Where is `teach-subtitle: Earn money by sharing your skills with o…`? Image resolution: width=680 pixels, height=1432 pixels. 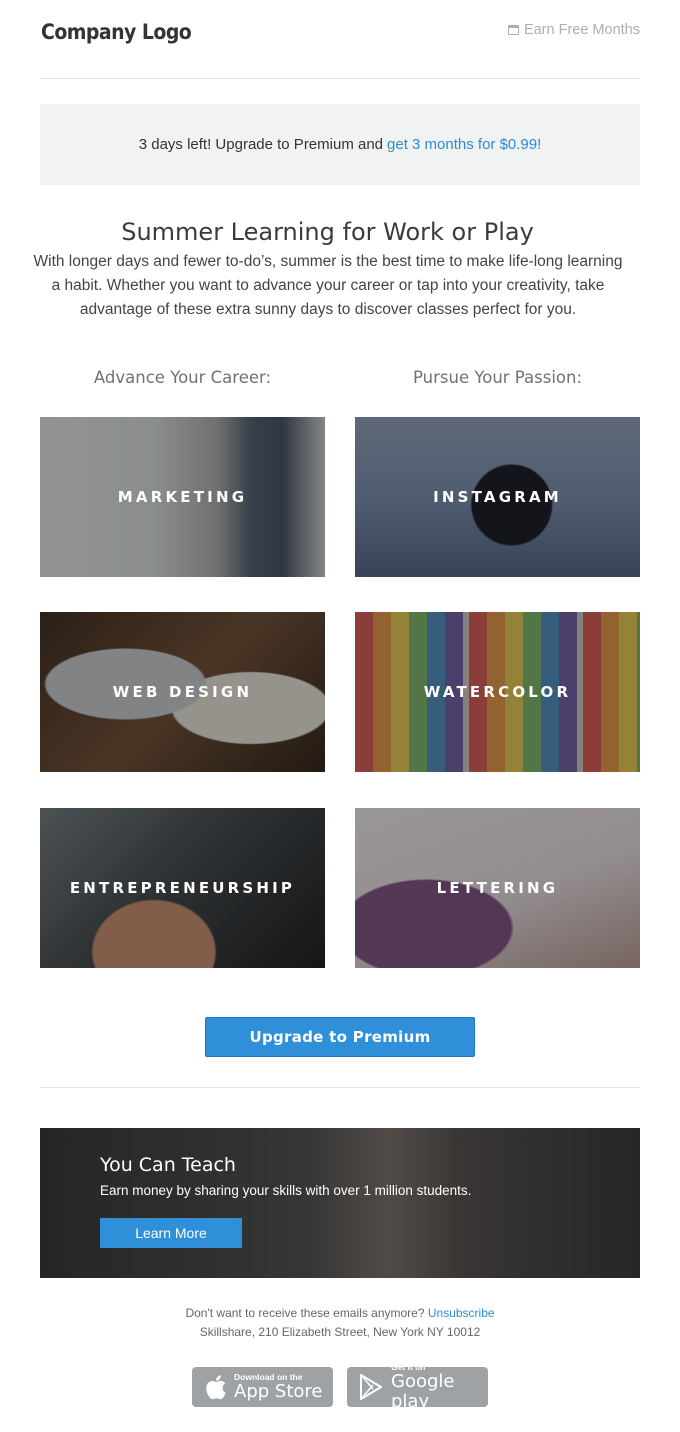 teach-subtitle: Earn money by sharing your skills with o… is located at coordinates (286, 1190).